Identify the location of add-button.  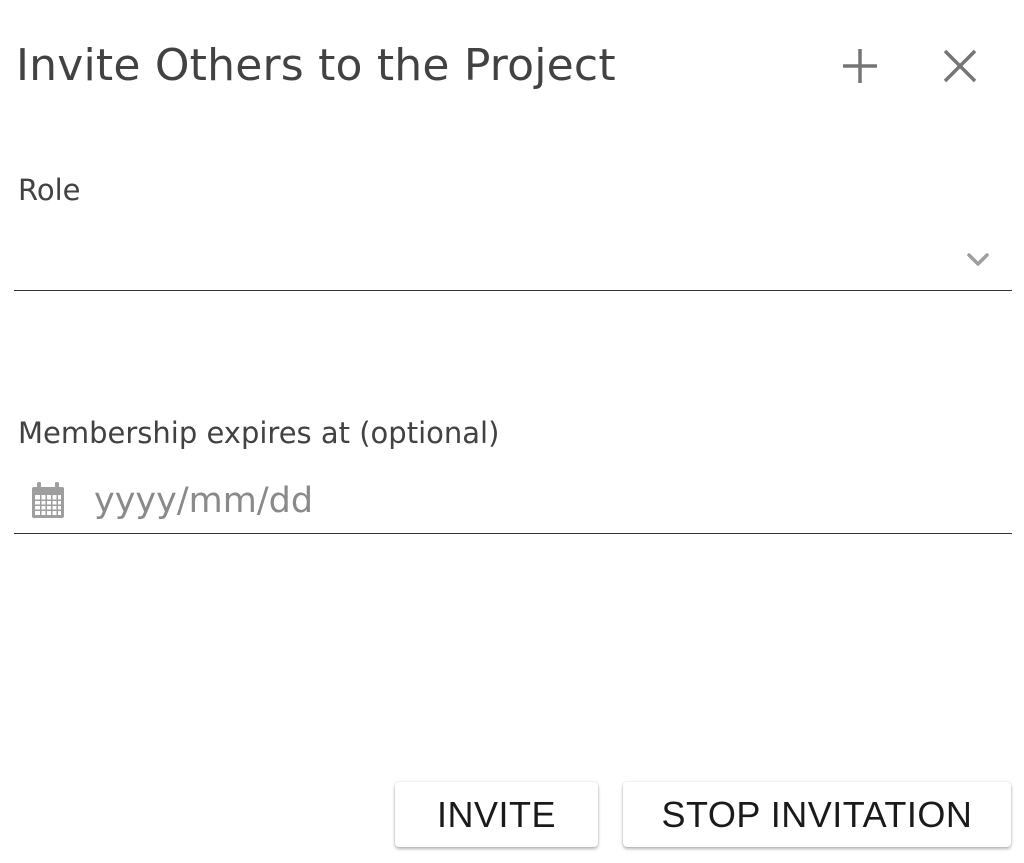
(860, 66).